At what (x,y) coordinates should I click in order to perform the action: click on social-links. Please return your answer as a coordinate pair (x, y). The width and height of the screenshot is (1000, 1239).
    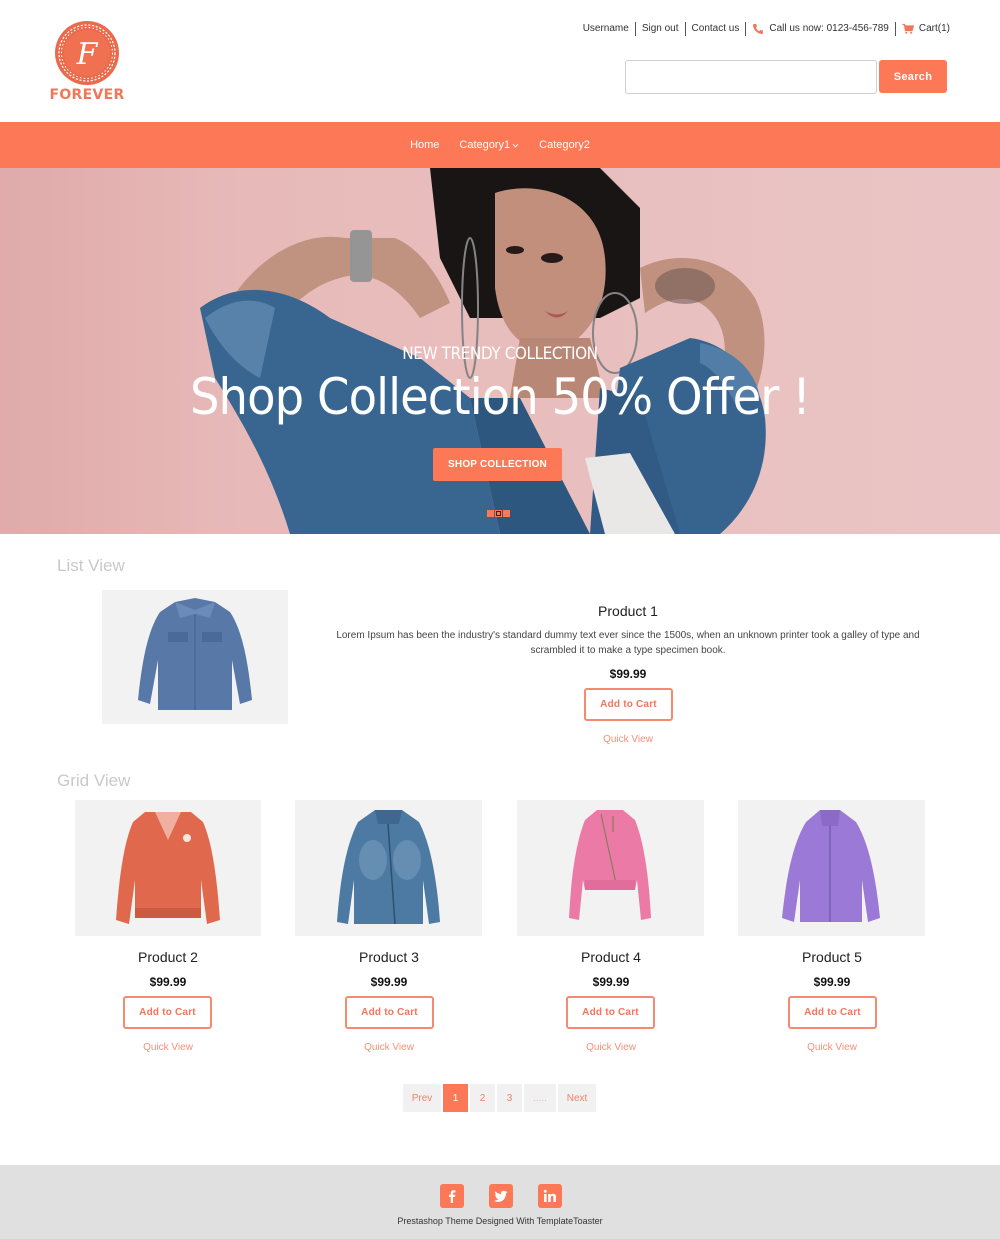
    Looking at the image, I should click on (501, 1196).